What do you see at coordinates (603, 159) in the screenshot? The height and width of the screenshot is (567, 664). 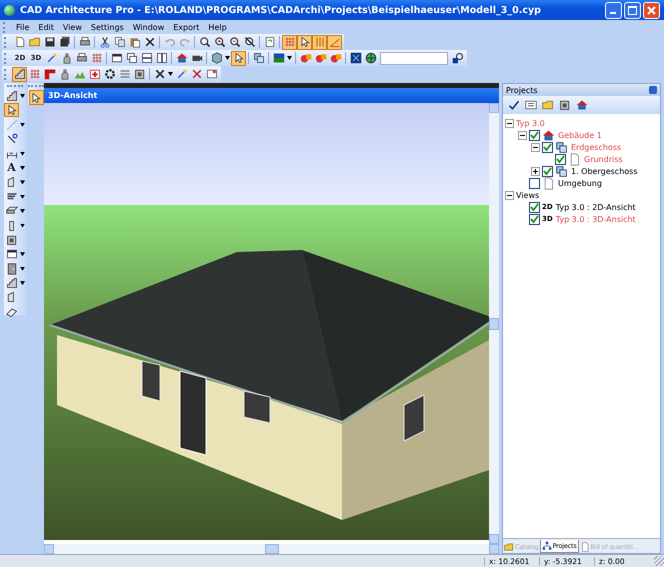 I see `tree-item: Grundriss` at bounding box center [603, 159].